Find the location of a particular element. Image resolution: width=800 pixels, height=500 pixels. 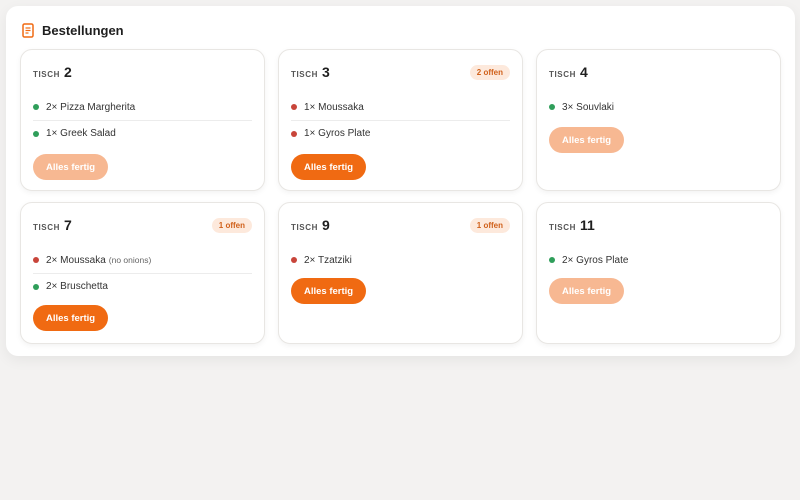

receipt-icon is located at coordinates (28, 30).